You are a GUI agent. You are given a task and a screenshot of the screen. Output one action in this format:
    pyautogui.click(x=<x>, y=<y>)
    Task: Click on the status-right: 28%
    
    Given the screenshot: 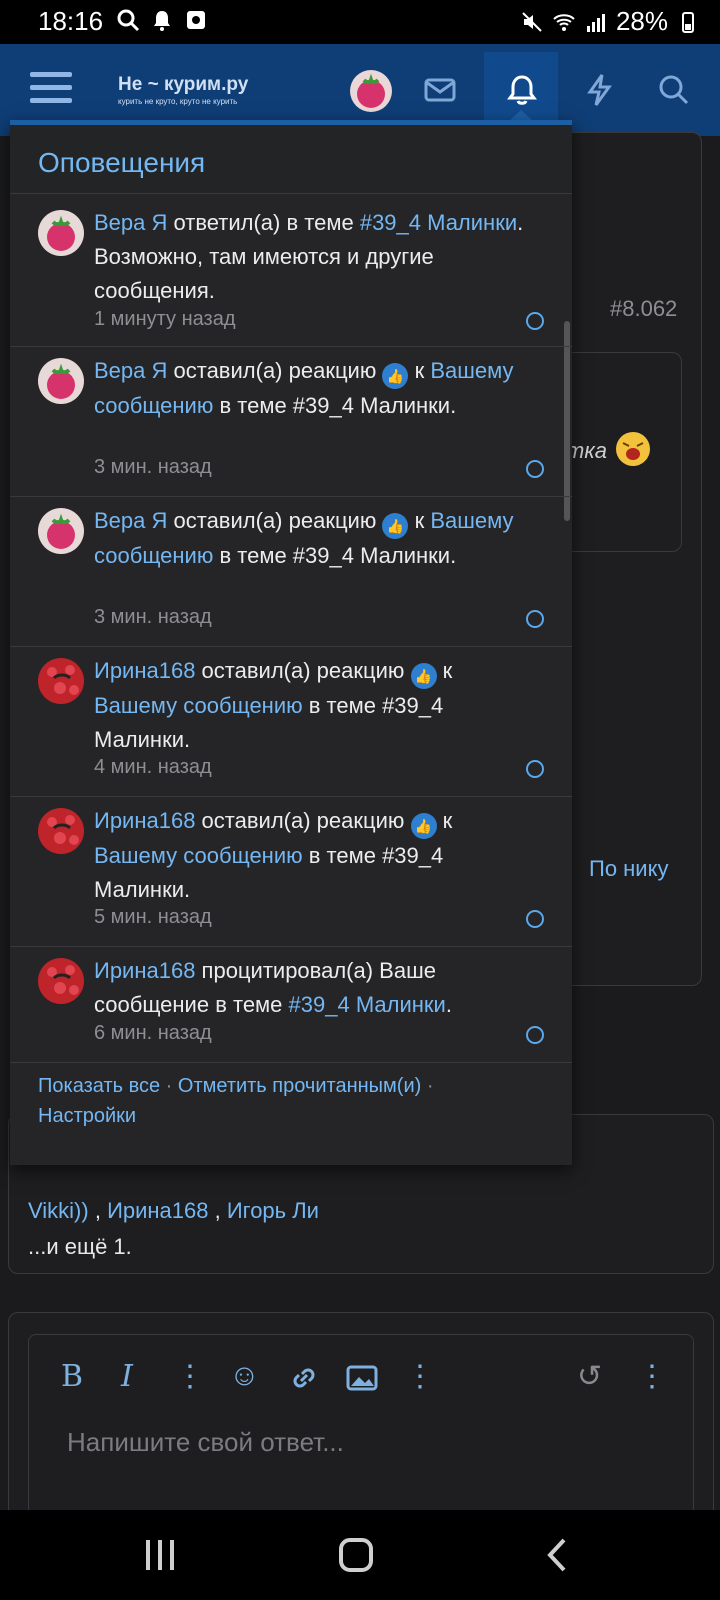 What is the action you would take?
    pyautogui.click(x=610, y=21)
    